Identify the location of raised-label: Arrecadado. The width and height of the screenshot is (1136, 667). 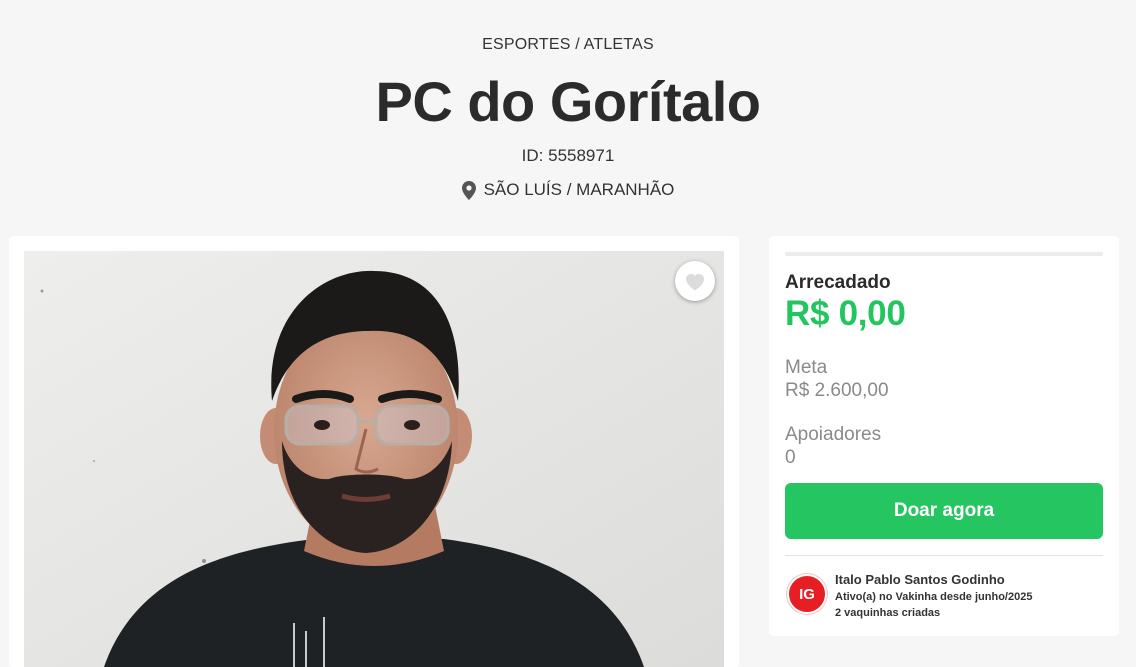
(838, 282).